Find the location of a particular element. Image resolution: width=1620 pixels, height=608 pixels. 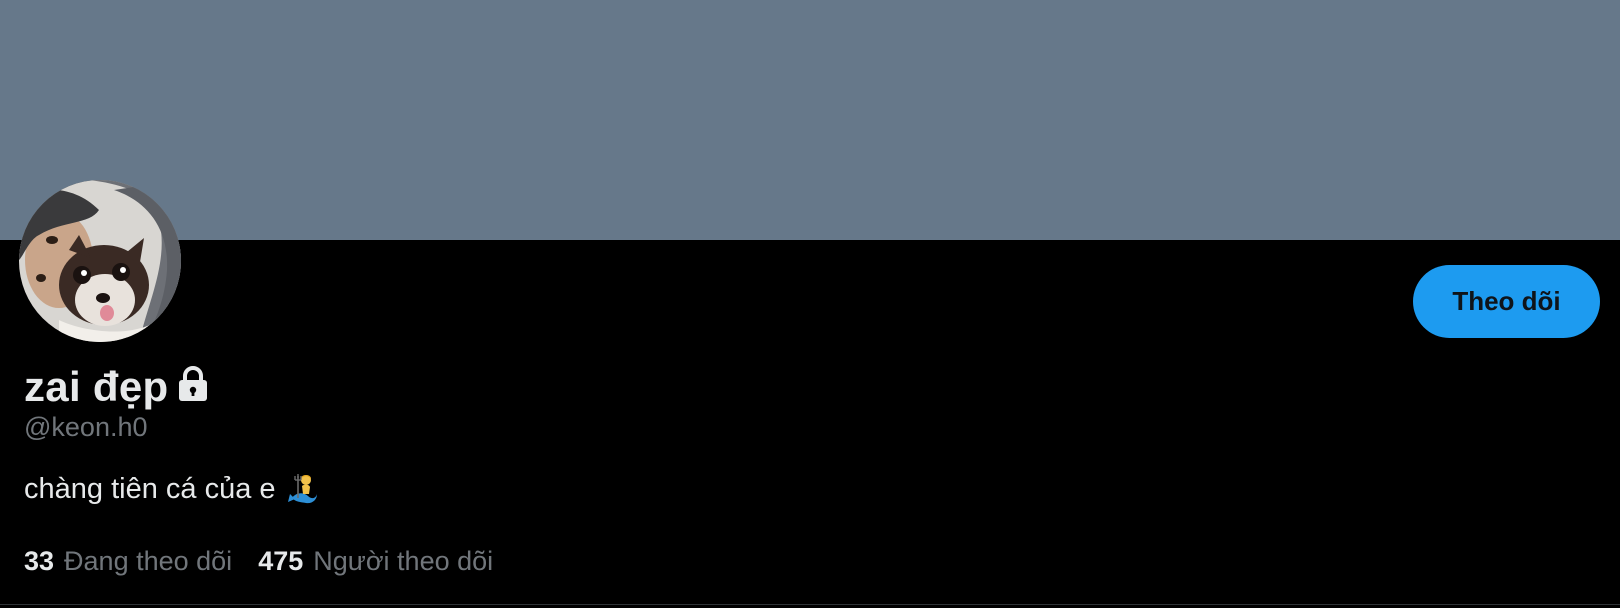

profile-stats: 33 Đang theo dõi 475 Người theo dõi is located at coordinates (271, 561).